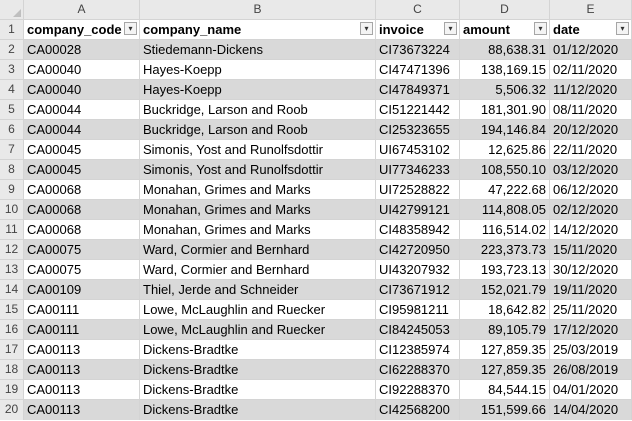 The image size is (632, 421). What do you see at coordinates (505, 50) in the screenshot?
I see `cell-amount: 88,638.31` at bounding box center [505, 50].